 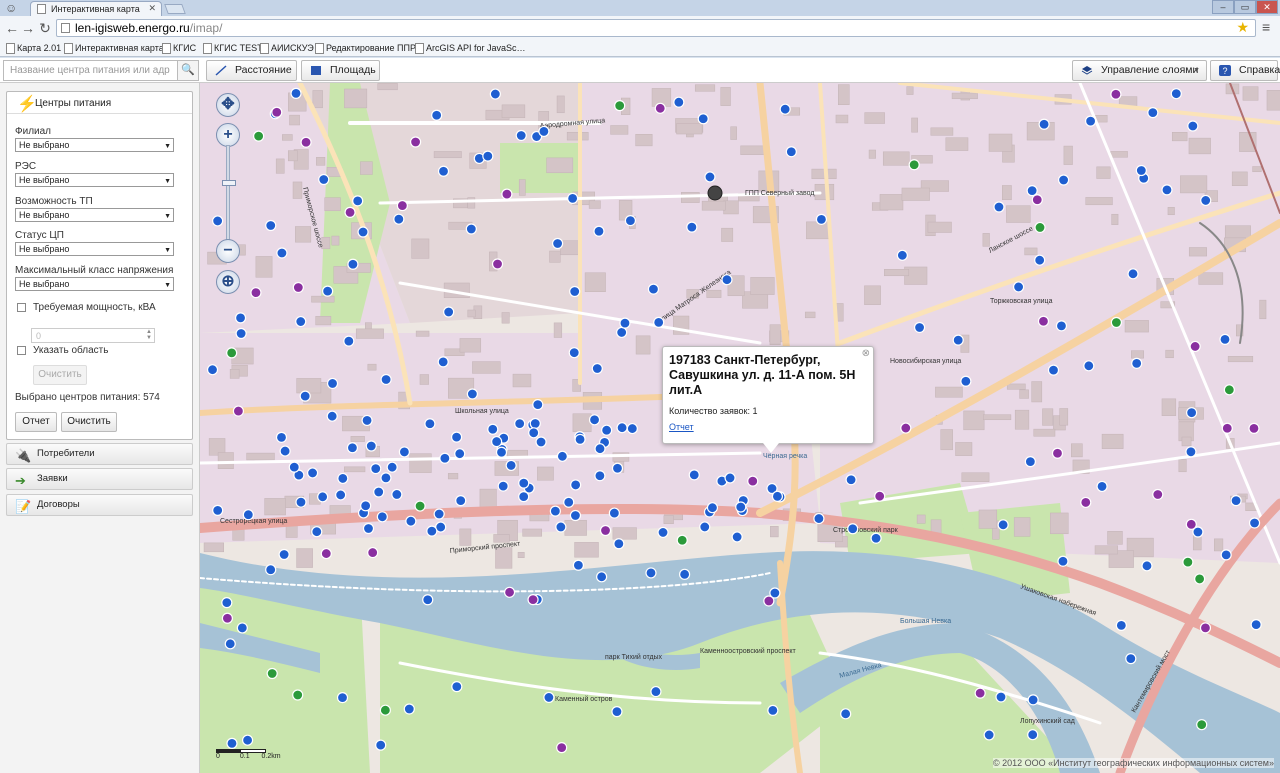 I want to click on reload-icon: ↻, so click(x=45, y=28).